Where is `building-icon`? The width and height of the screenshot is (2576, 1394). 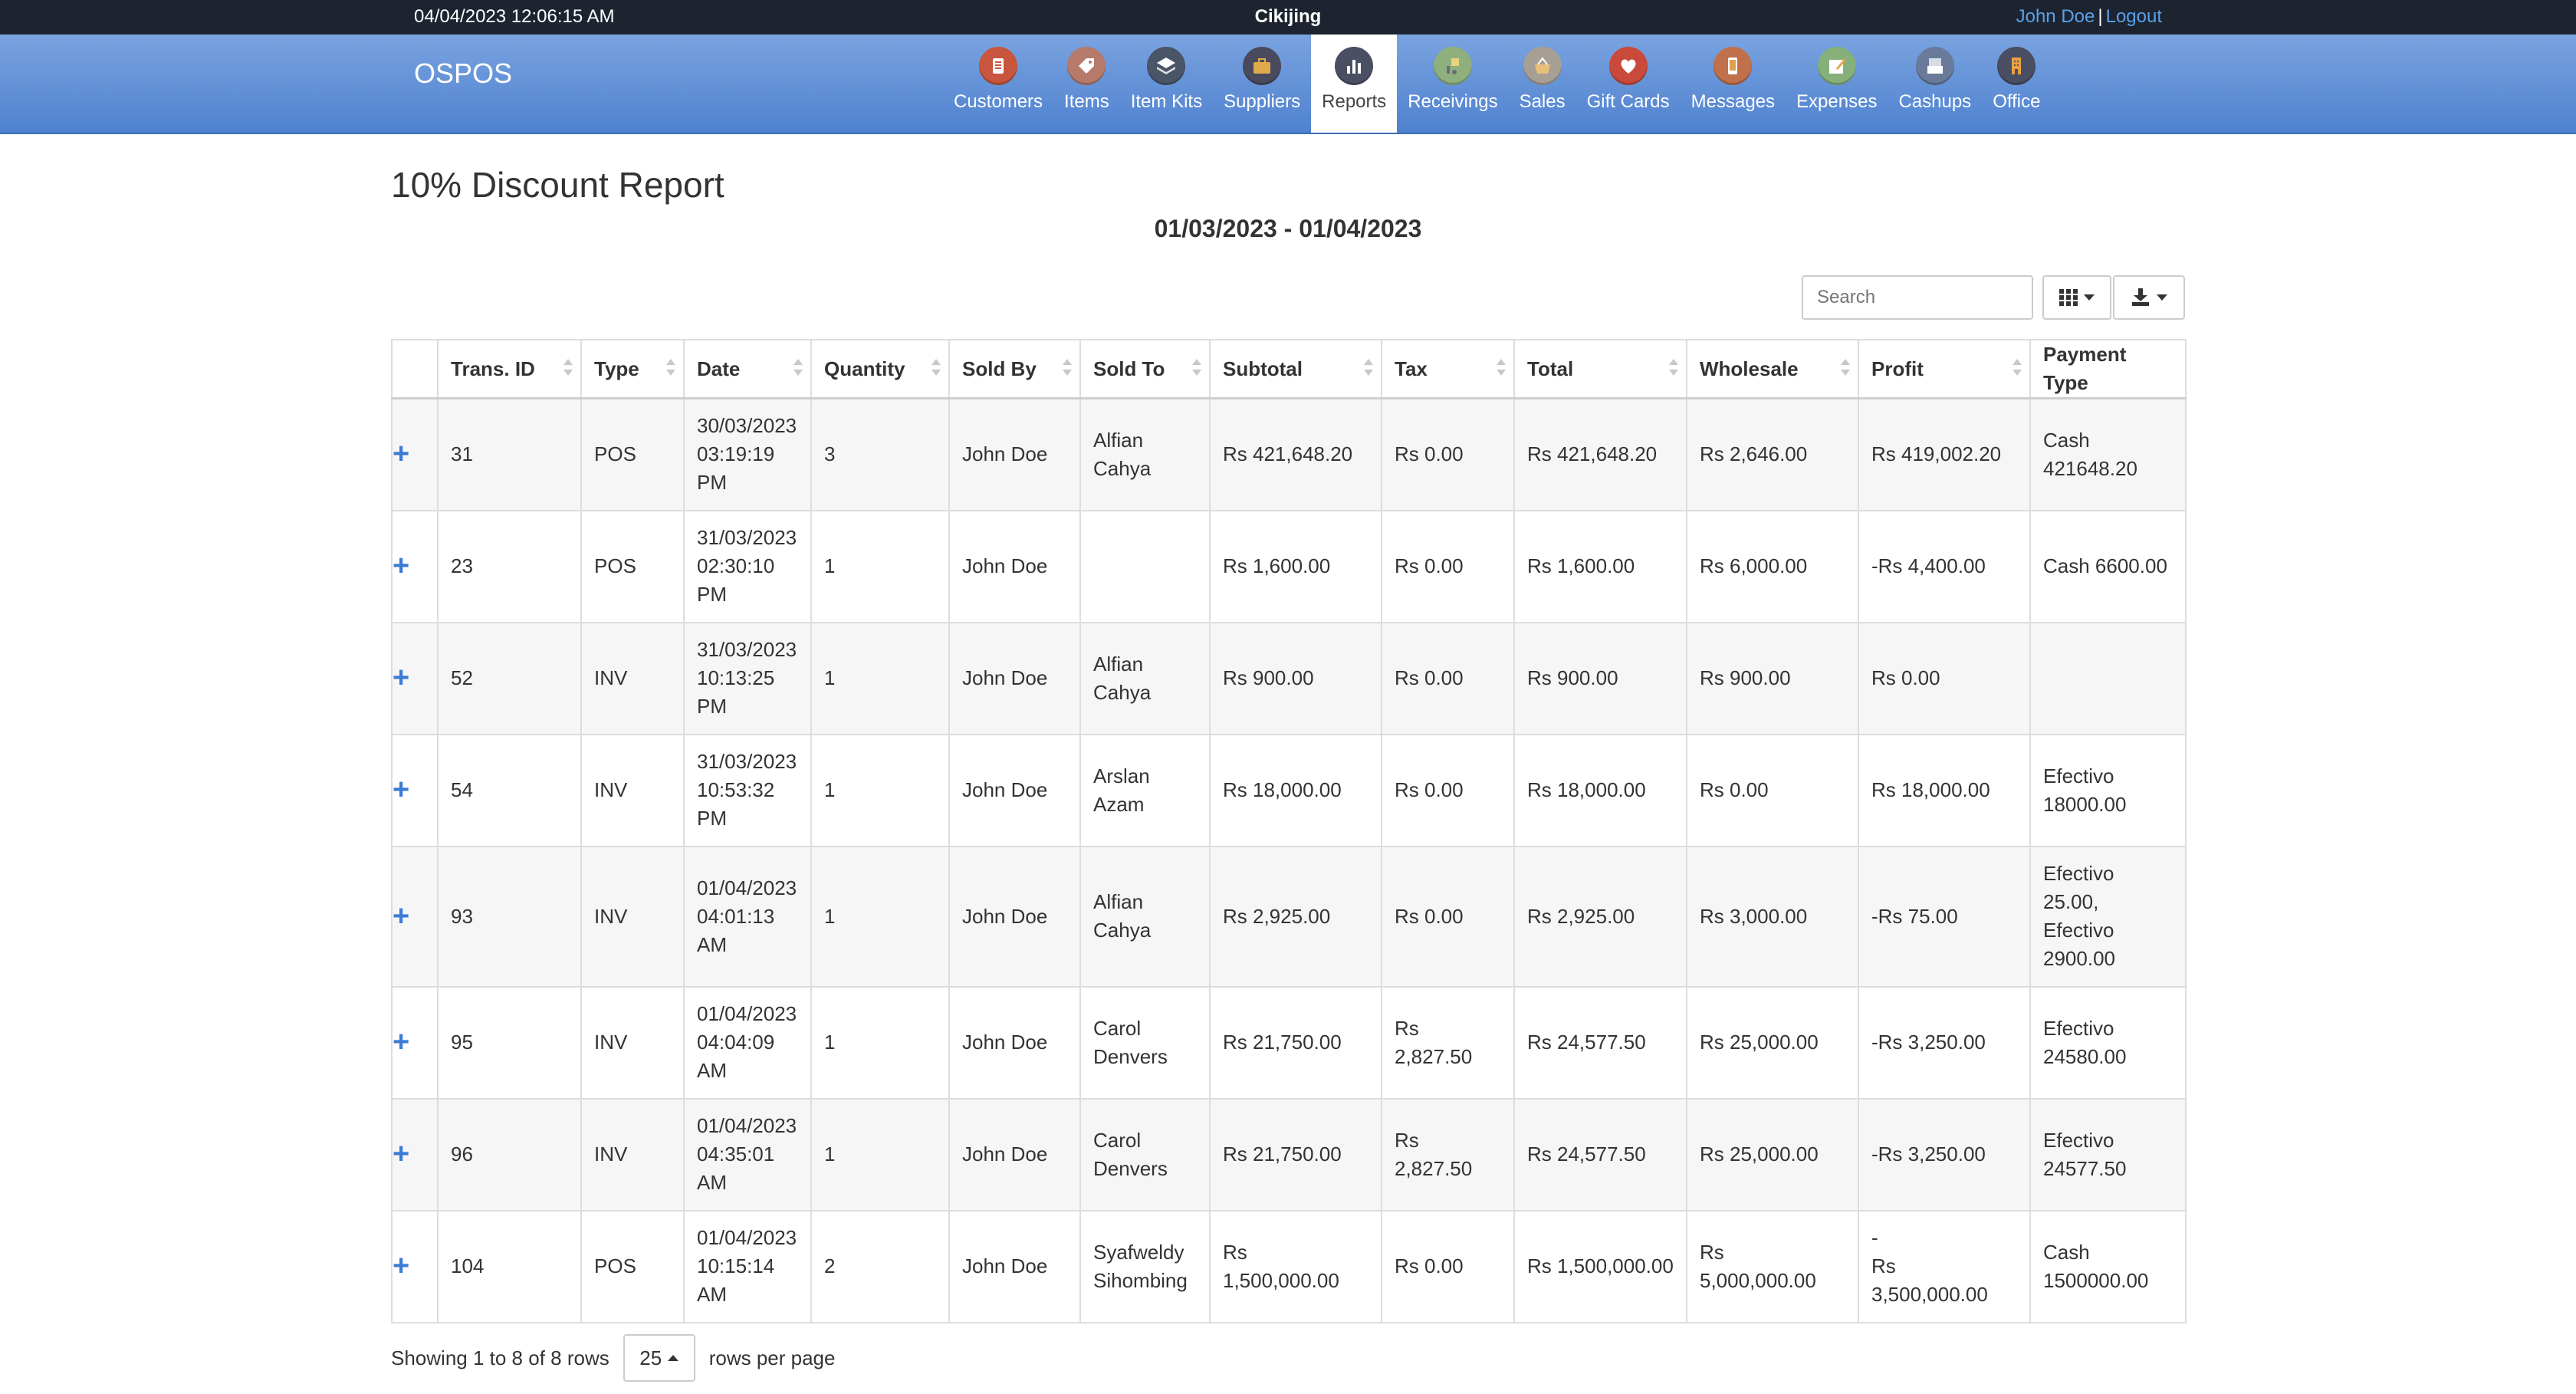 building-icon is located at coordinates (2017, 66).